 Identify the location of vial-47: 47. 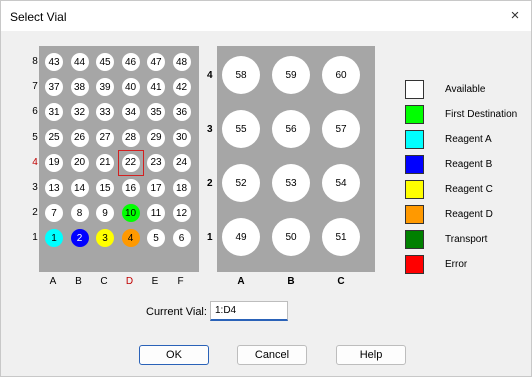
(156, 62).